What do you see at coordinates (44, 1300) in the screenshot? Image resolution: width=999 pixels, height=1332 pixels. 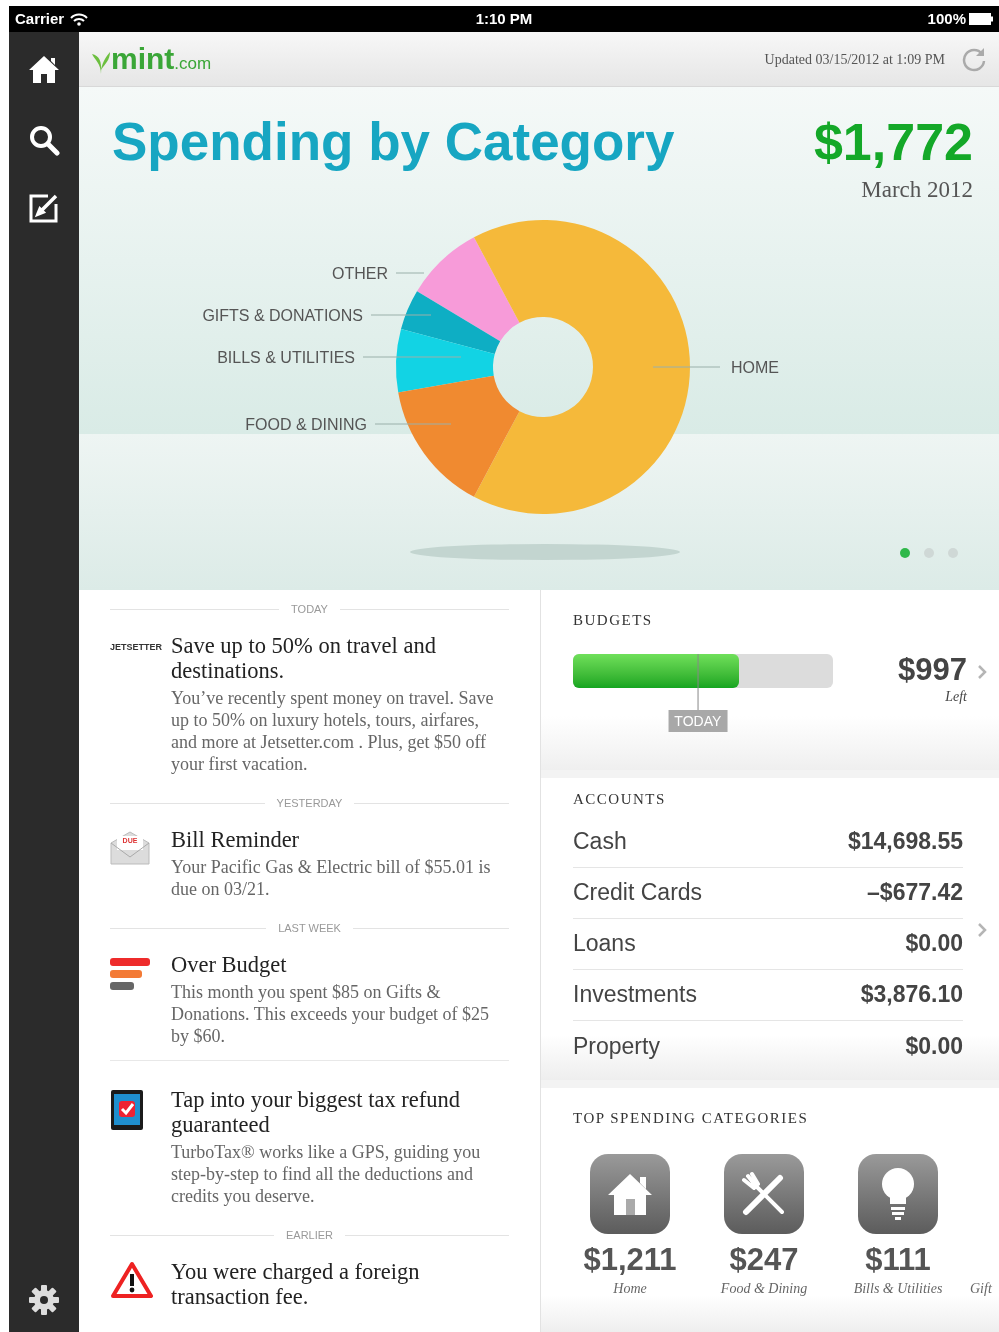 I see `settings-icon` at bounding box center [44, 1300].